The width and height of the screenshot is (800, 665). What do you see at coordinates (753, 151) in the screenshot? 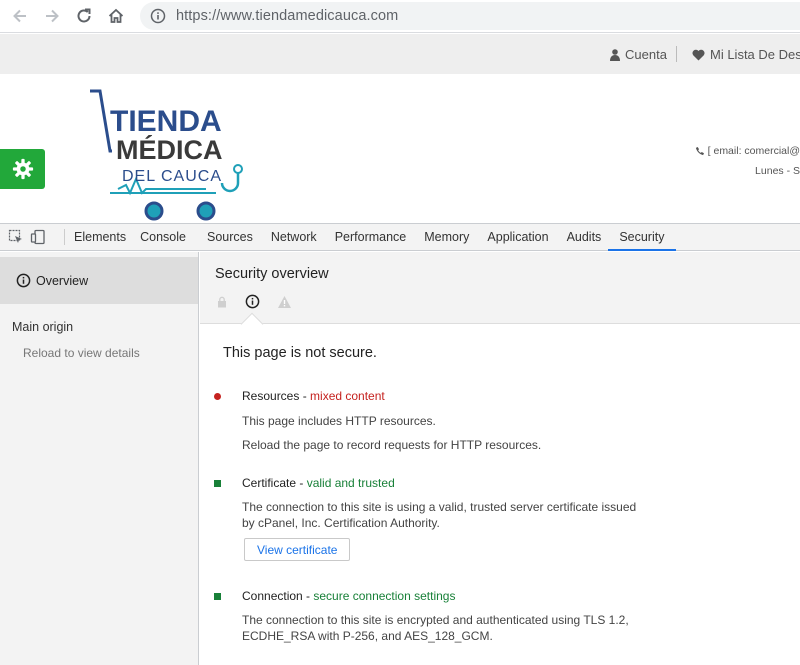
I see `contact-email: [ email: comercial@` at bounding box center [753, 151].